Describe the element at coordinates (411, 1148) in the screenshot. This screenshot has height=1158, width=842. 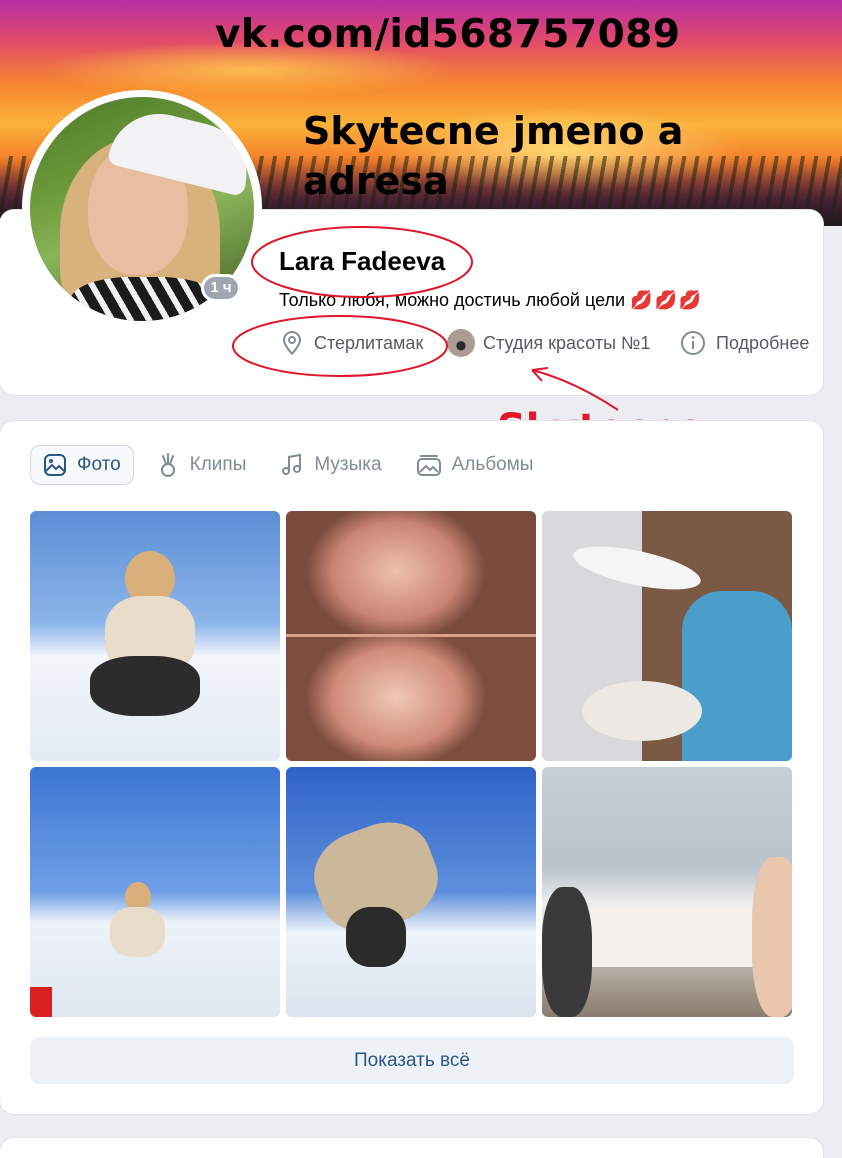
I see `next-card` at that location.